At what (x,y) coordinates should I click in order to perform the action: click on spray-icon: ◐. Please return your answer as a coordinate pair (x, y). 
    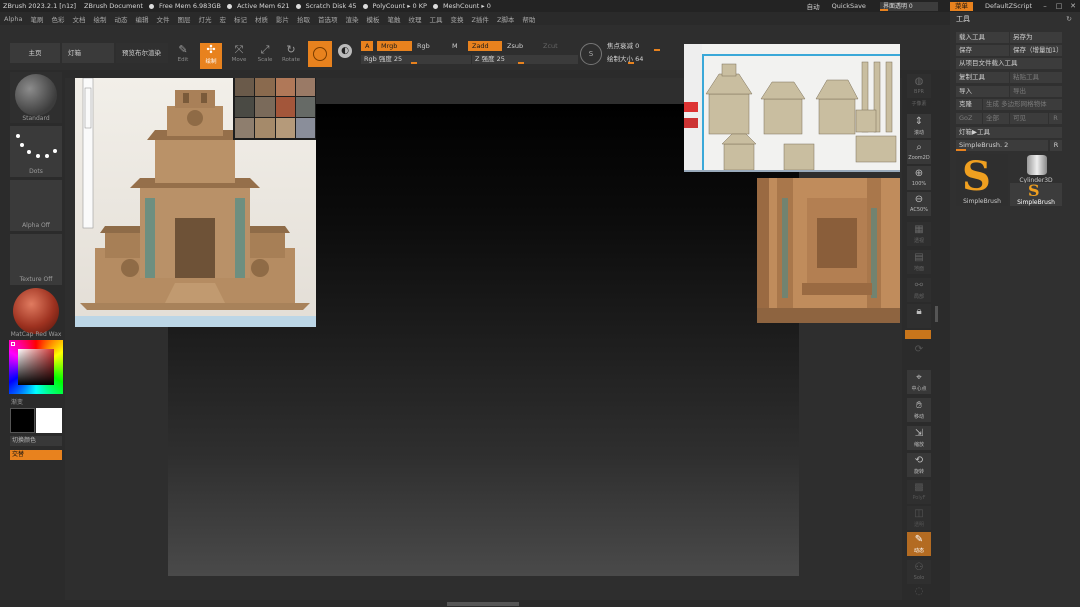
    Looking at the image, I should click on (345, 51).